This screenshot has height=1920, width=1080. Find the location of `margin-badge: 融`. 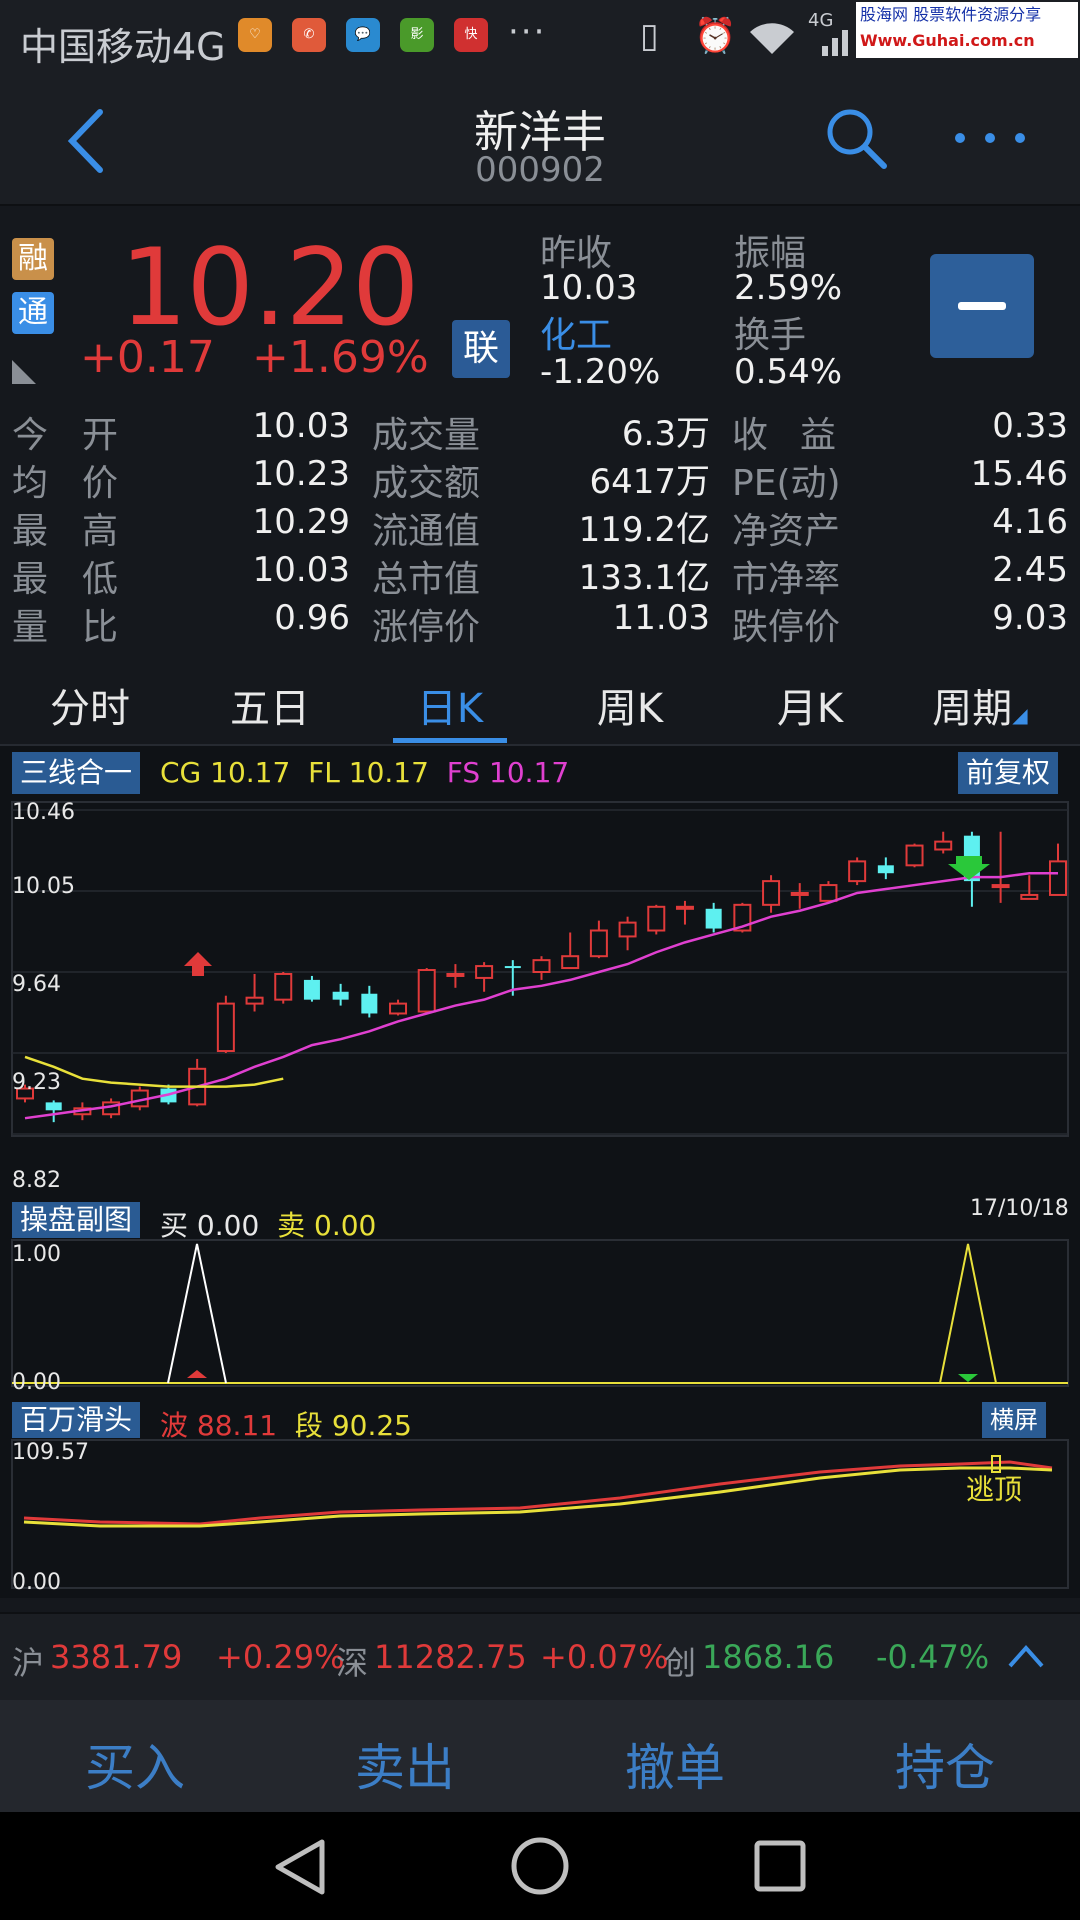

margin-badge: 融 is located at coordinates (33, 259).